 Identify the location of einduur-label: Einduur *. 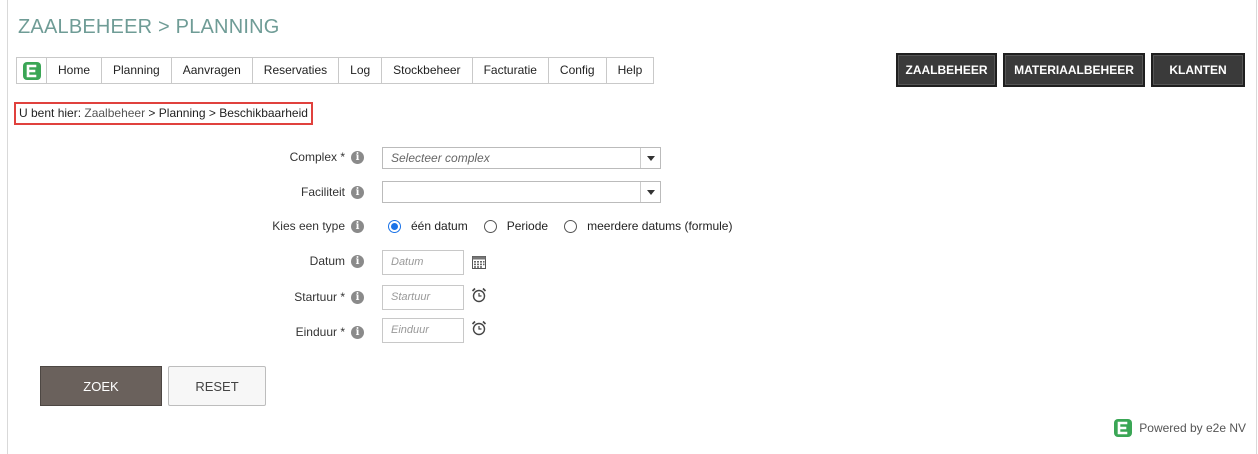
(320, 332).